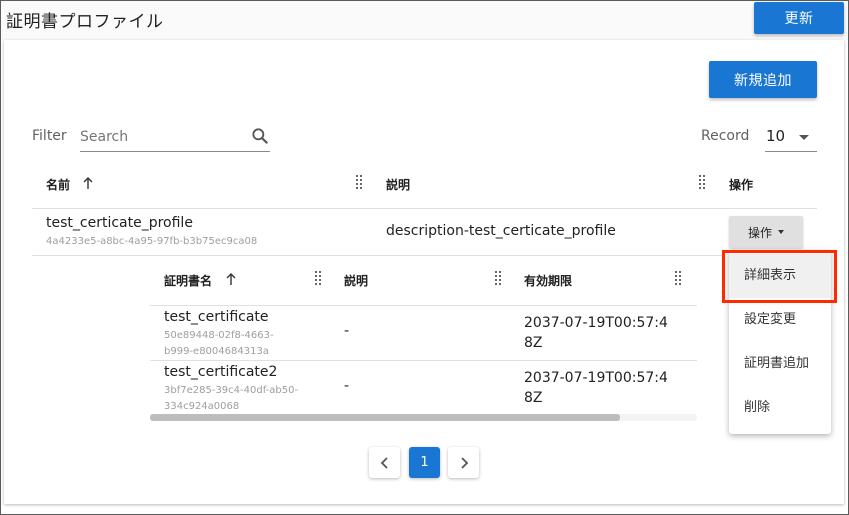 The width and height of the screenshot is (849, 515). What do you see at coordinates (216, 317) in the screenshot?
I see `certificate-name: test_certificate` at bounding box center [216, 317].